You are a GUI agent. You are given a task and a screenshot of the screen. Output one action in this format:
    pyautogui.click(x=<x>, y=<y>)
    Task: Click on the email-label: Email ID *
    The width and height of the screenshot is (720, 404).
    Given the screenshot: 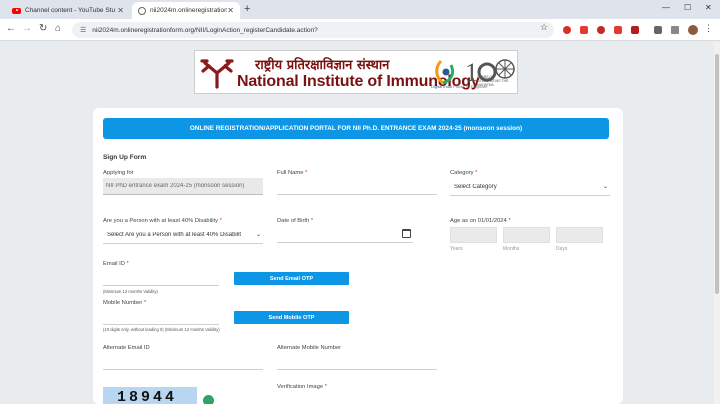 What is the action you would take?
    pyautogui.click(x=116, y=264)
    